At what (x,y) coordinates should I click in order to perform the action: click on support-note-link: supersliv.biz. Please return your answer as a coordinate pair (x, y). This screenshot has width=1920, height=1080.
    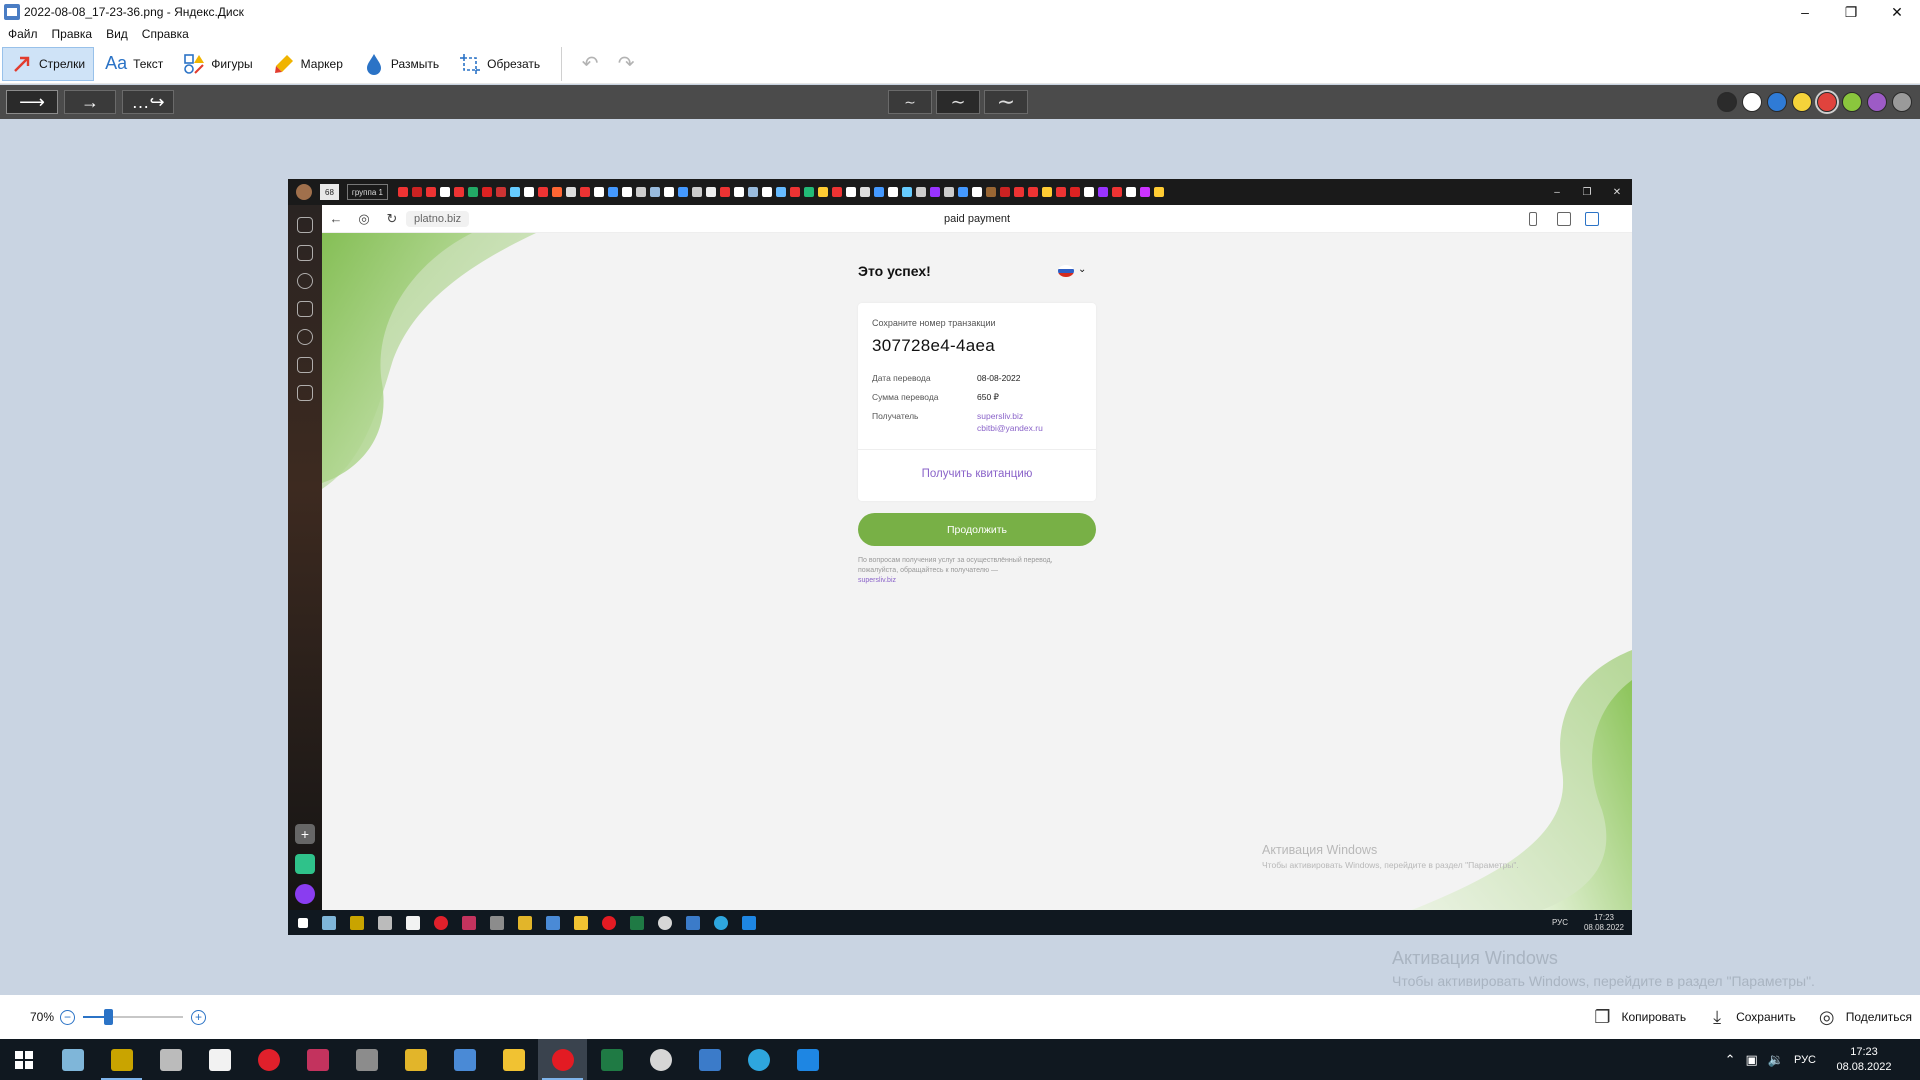
    Looking at the image, I should click on (877, 580).